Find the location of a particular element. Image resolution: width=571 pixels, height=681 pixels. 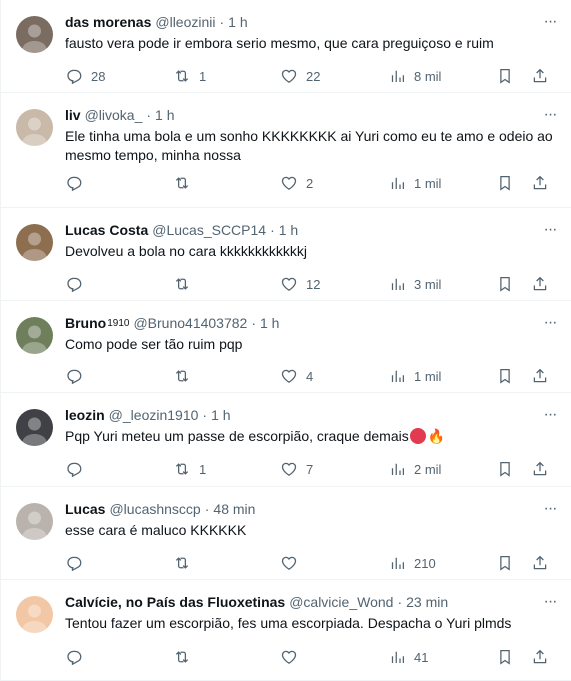

tweet-actions: 1 7 2 mil is located at coordinates (309, 469).